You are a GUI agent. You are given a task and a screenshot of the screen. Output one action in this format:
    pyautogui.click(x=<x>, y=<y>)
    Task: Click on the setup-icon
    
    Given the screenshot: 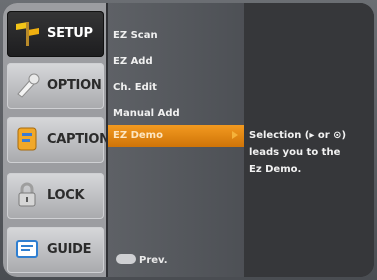 What is the action you would take?
    pyautogui.click(x=27, y=34)
    